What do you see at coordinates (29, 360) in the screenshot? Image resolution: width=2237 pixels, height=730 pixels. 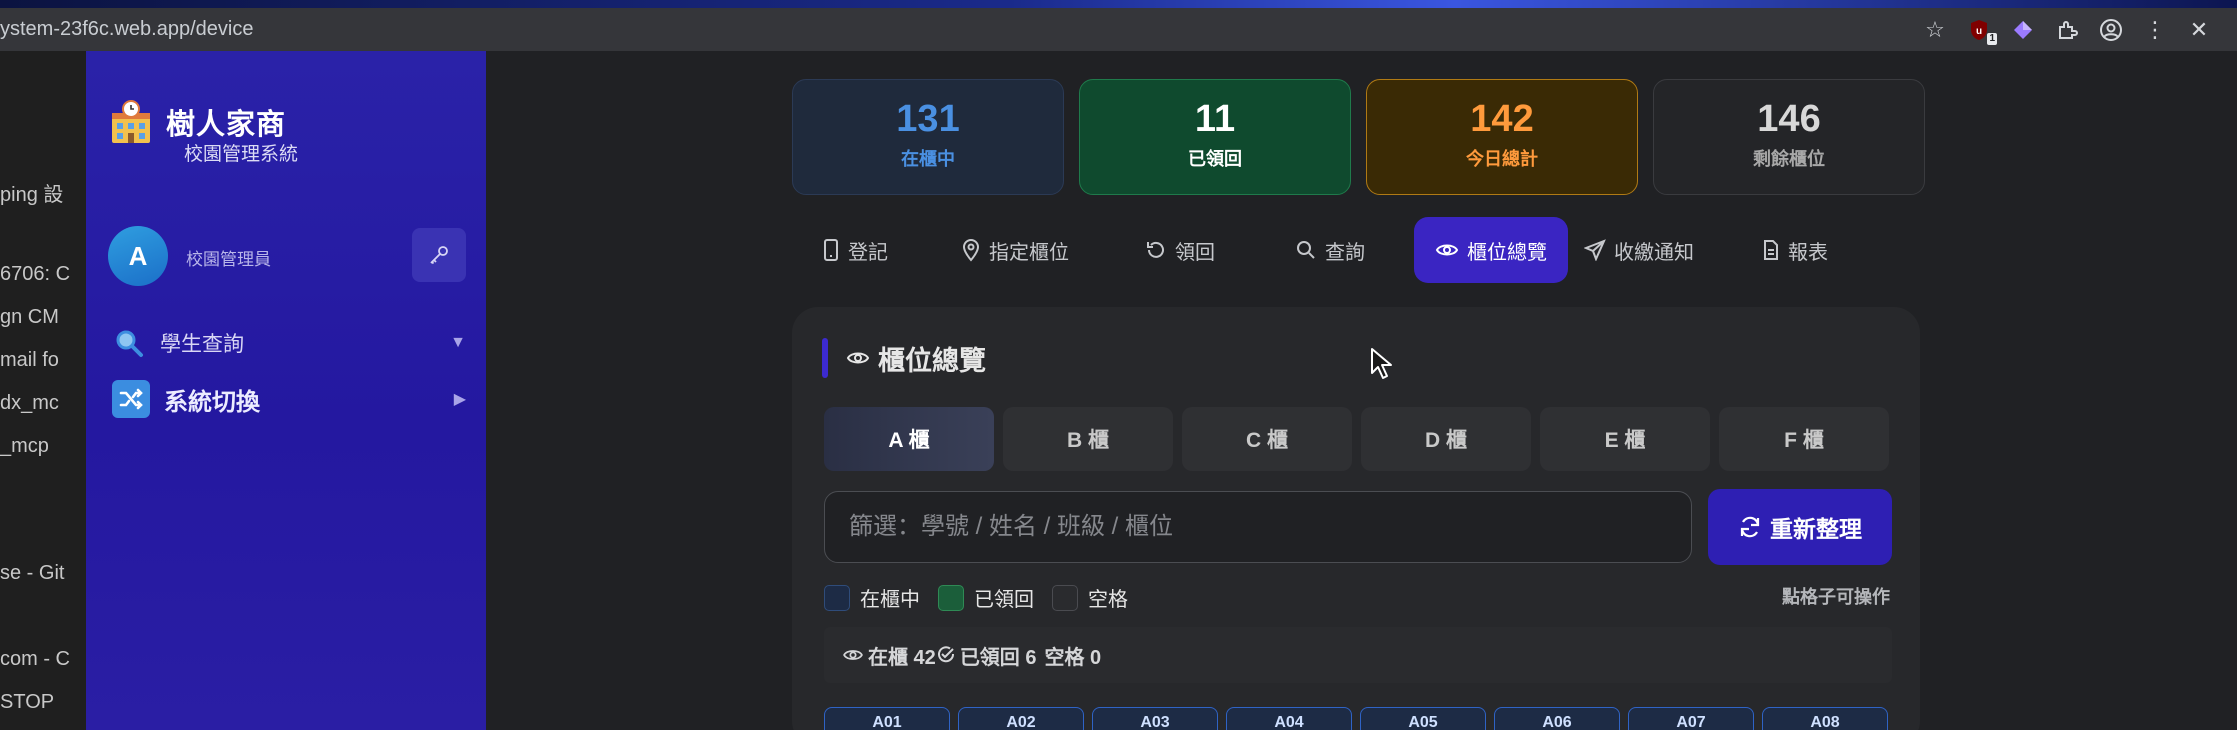 I see `background-window-item: mail fo` at bounding box center [29, 360].